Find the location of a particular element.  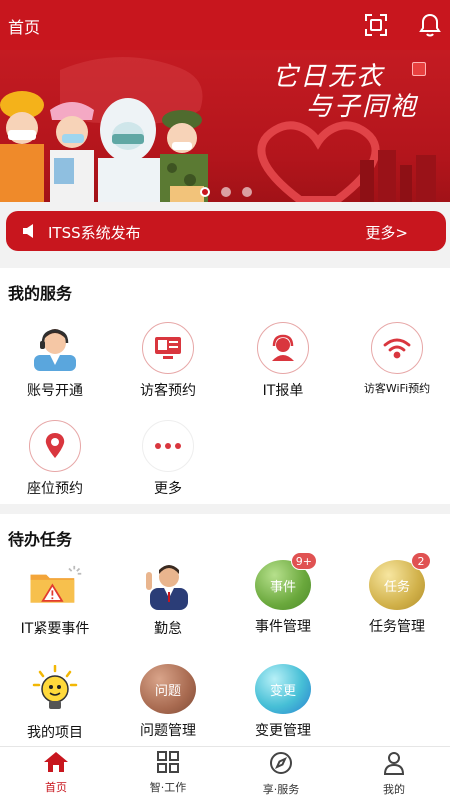

speaker-icon is located at coordinates (28, 231).